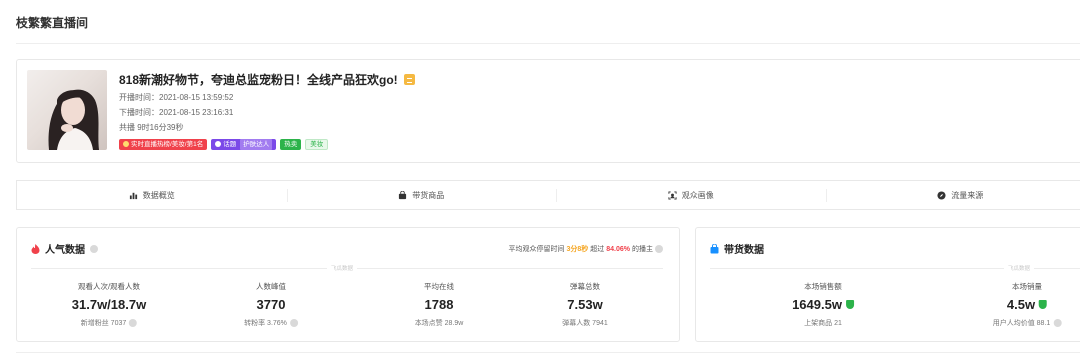 This screenshot has height=356, width=1080. Describe the element at coordinates (103, 323) in the screenshot. I see `metric-sub-text: 新增粉丝 7037` at that location.